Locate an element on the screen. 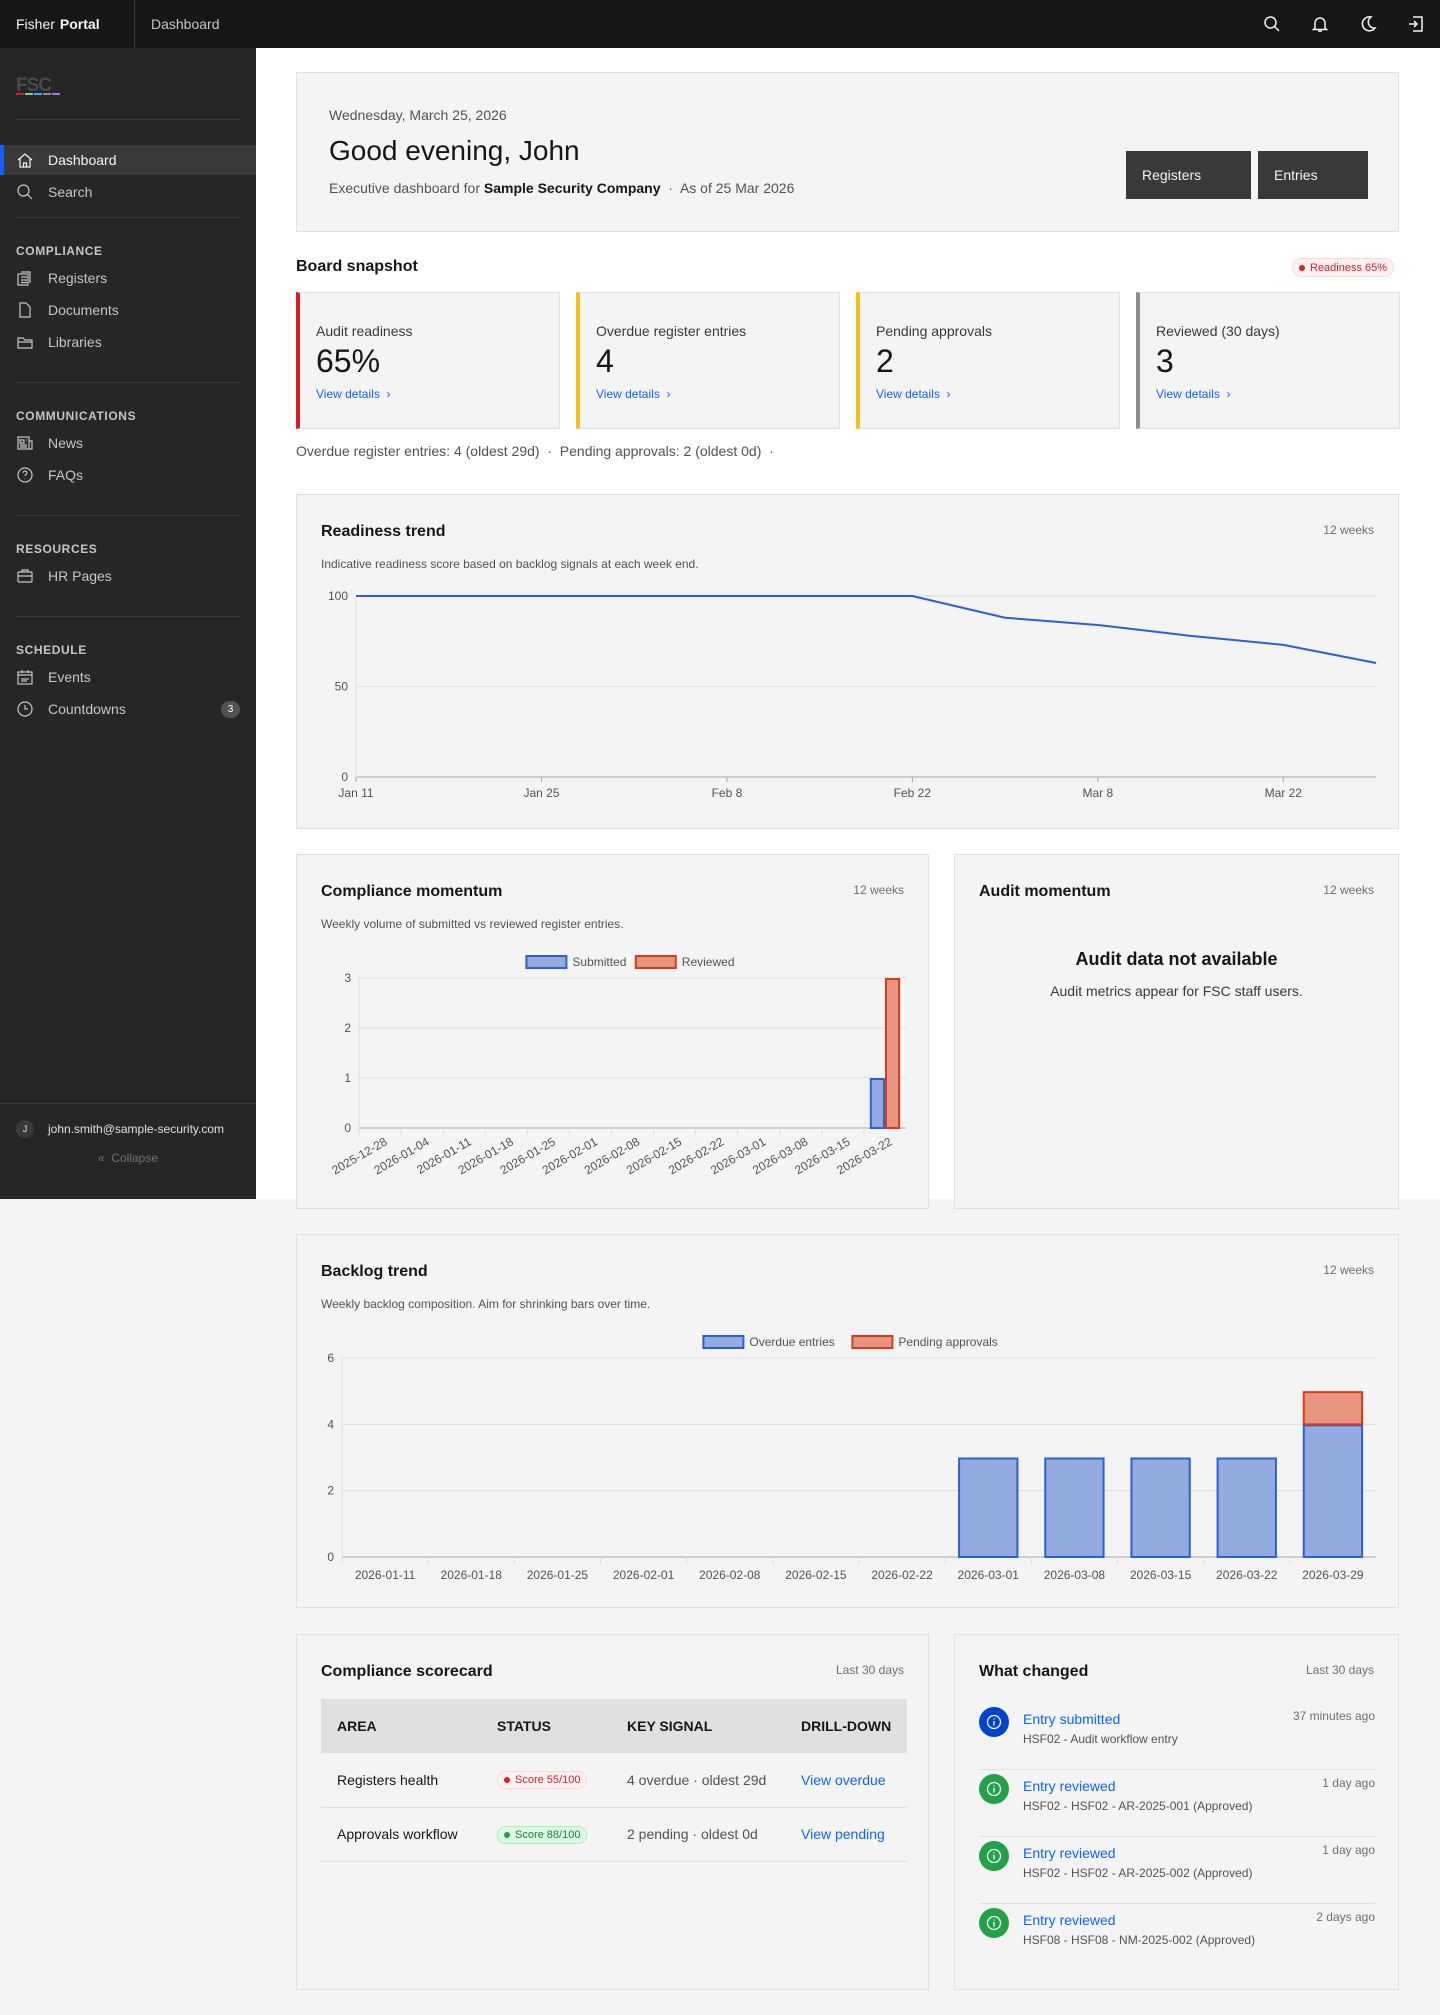 This screenshot has width=1440, height=2015. kpi-value: 4 is located at coordinates (605, 361).